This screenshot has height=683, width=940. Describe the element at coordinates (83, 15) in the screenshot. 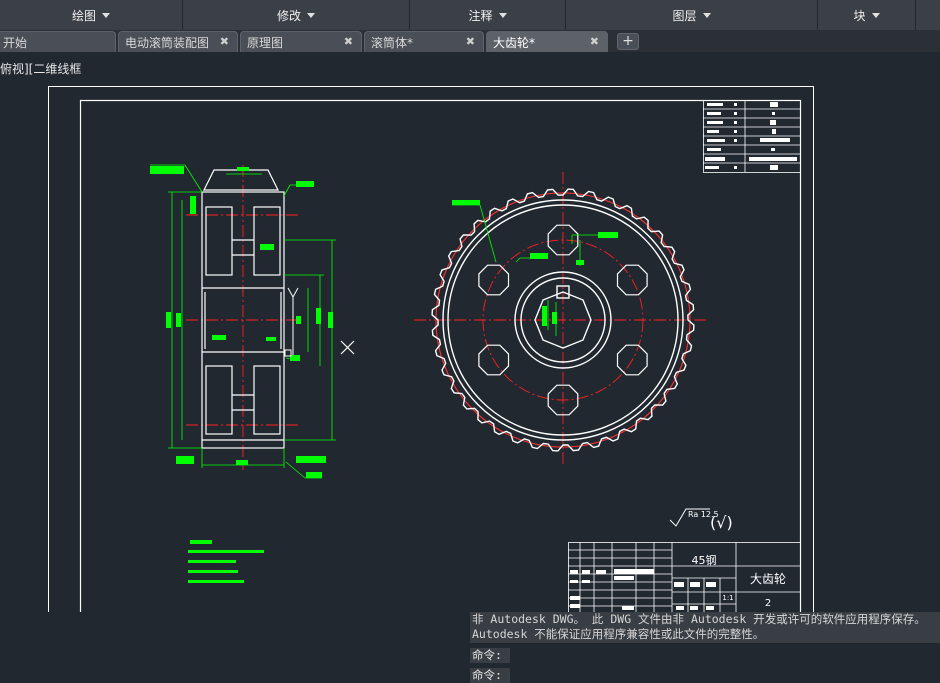

I see `draw-panel-label: 绘图` at that location.